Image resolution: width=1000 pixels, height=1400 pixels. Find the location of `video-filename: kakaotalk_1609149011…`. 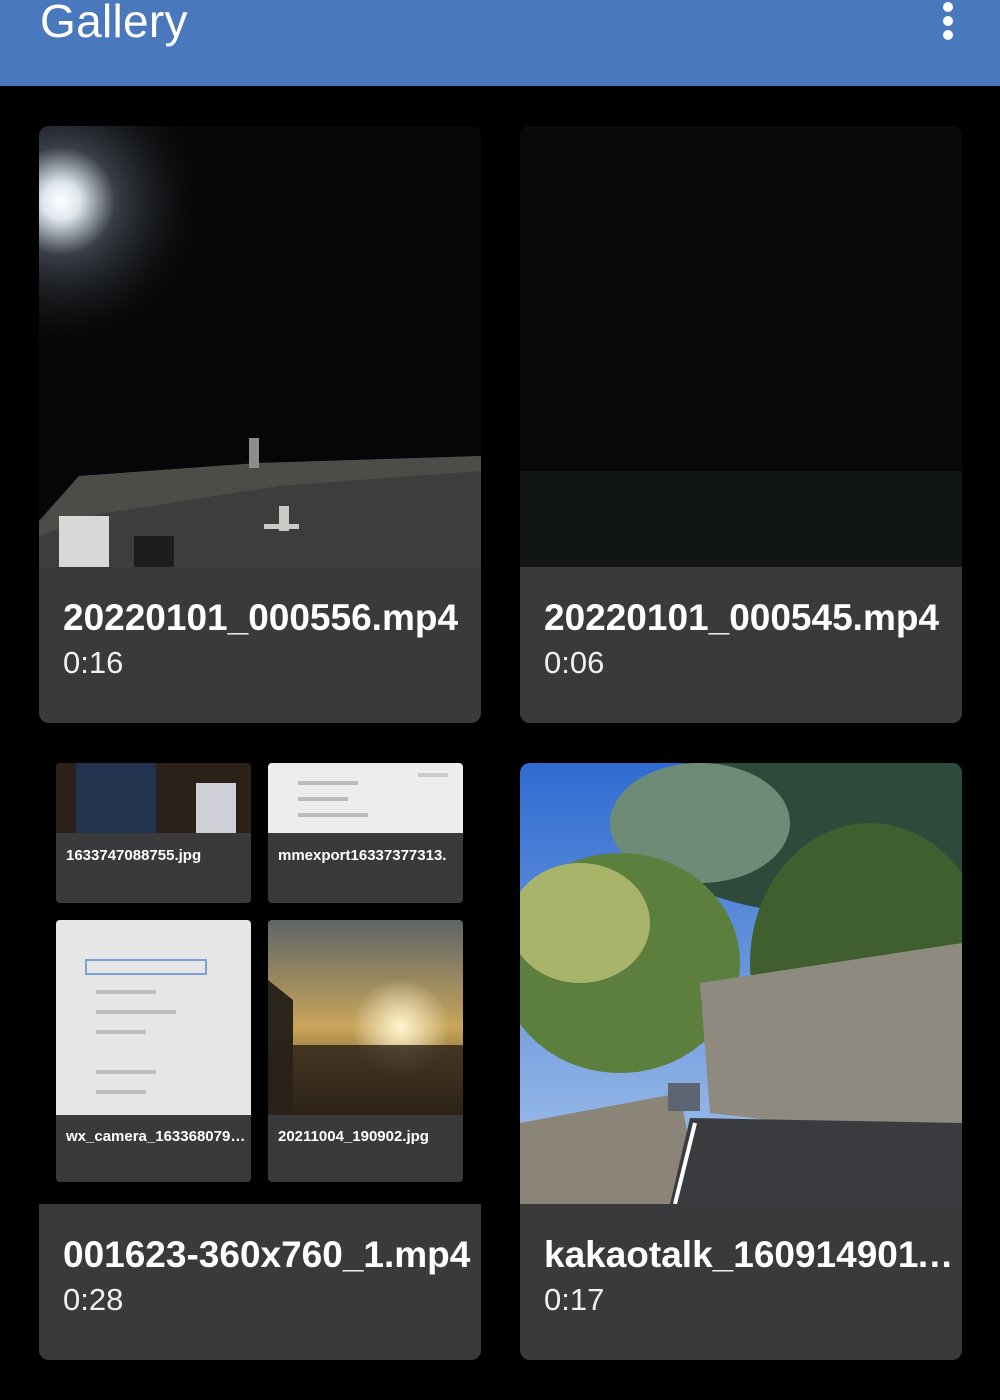

video-filename: kakaotalk_1609149011… is located at coordinates (750, 1254).